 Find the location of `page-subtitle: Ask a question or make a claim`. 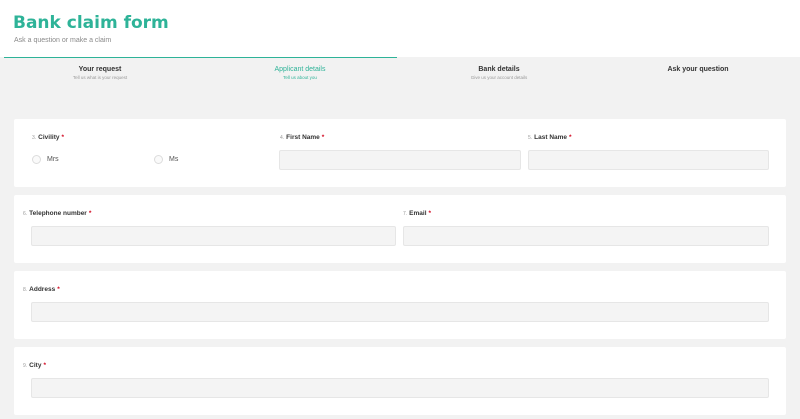

page-subtitle: Ask a question or make a claim is located at coordinates (63, 40).